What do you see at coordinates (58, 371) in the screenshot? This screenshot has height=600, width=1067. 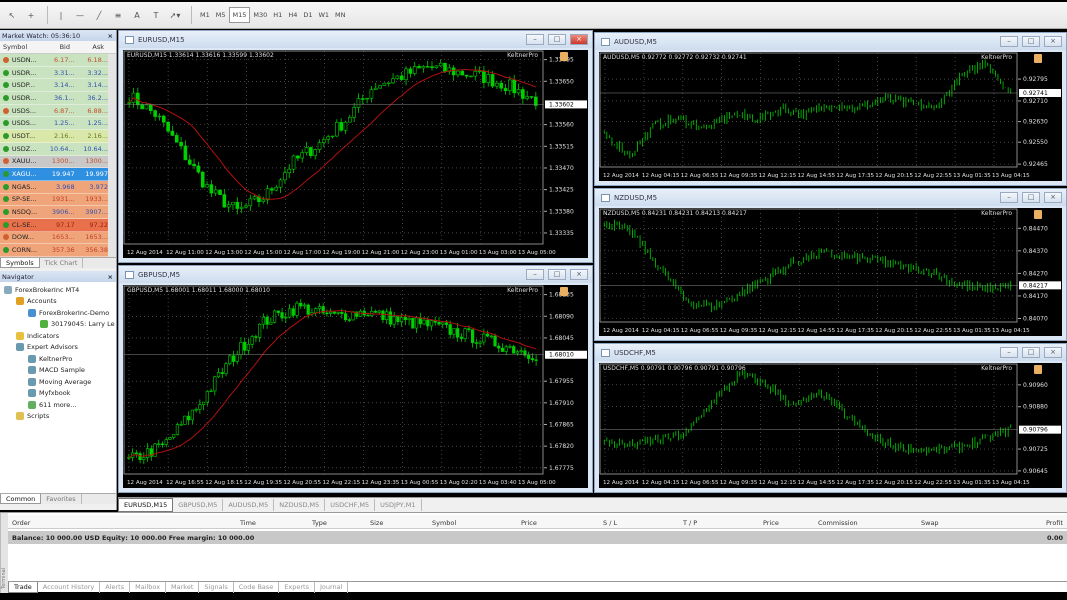 I see `navigator-item: MACD Sample` at bounding box center [58, 371].